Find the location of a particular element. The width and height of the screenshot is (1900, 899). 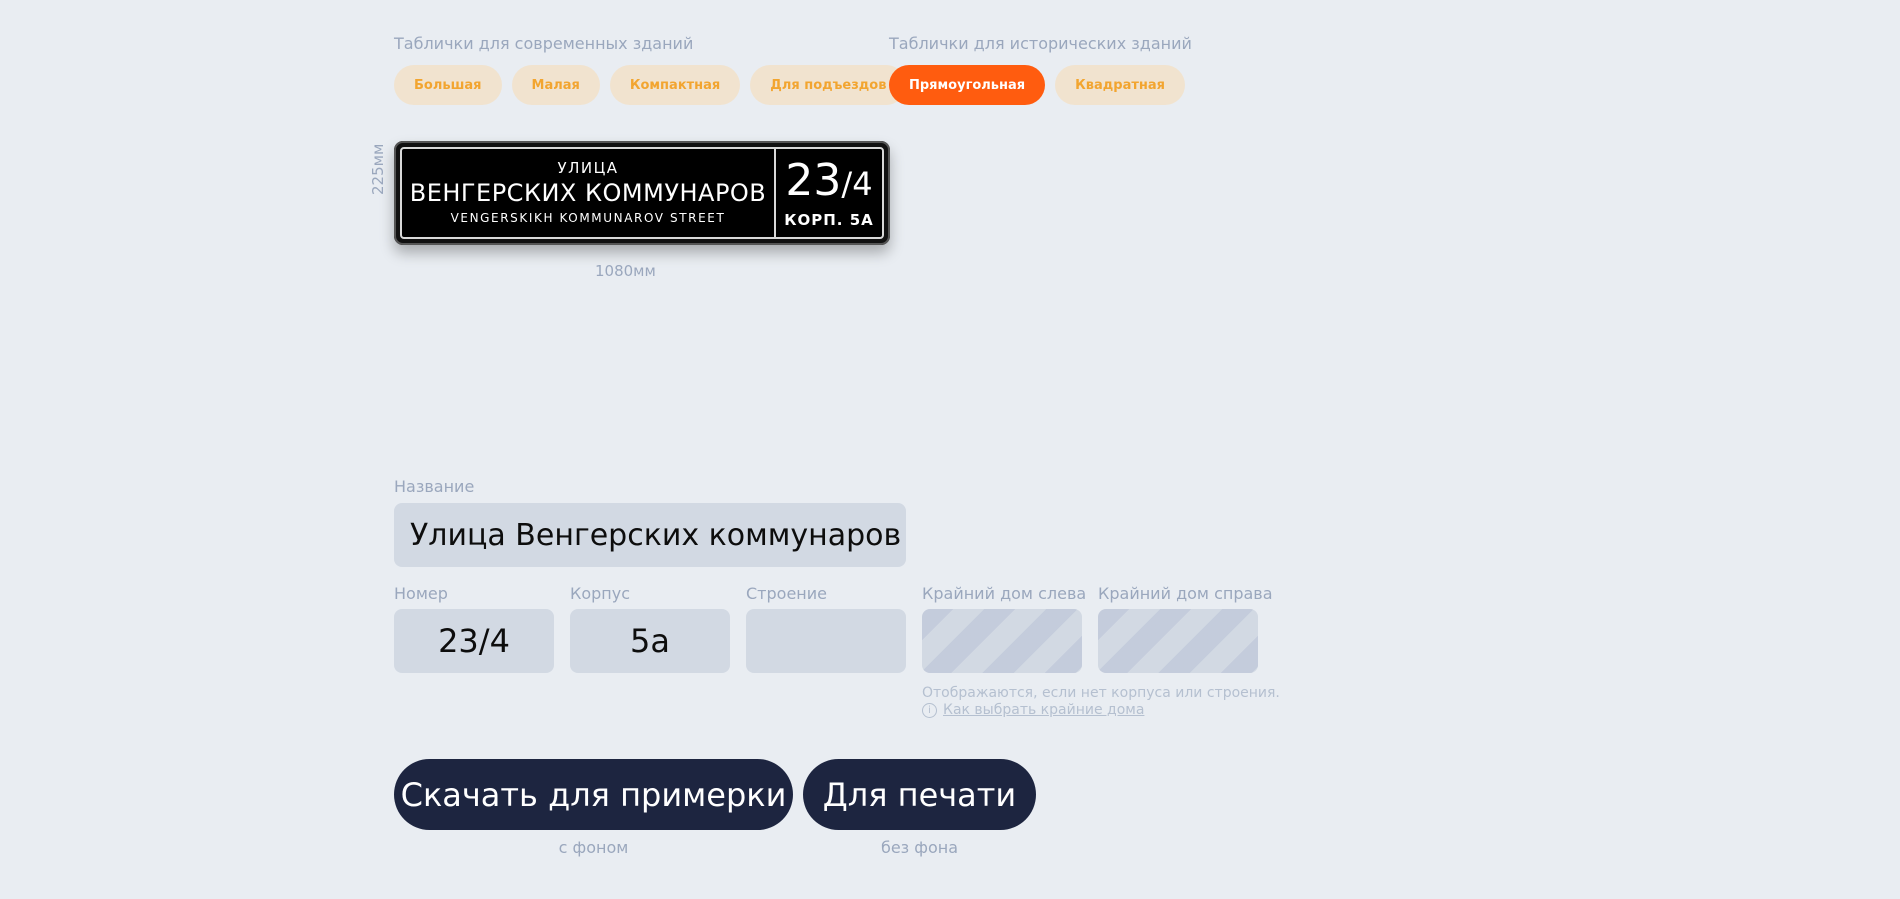

historic-type-selector: Прямоугольная Квадратная is located at coordinates (1037, 85).